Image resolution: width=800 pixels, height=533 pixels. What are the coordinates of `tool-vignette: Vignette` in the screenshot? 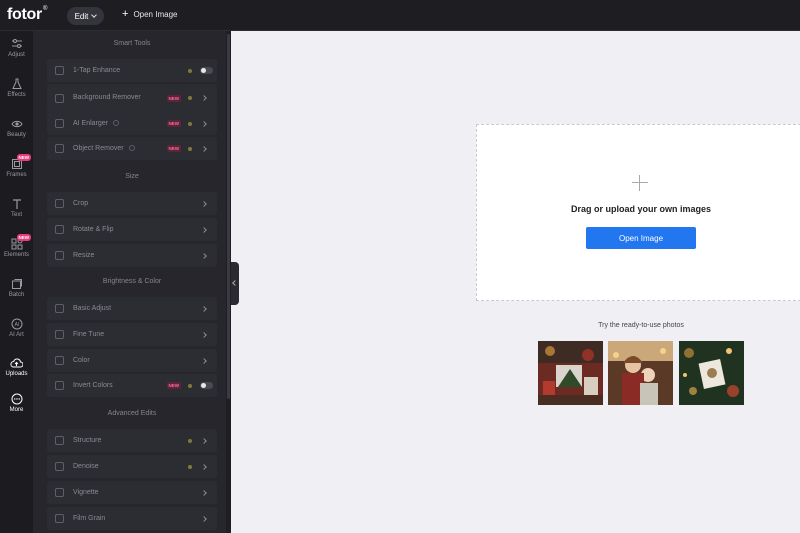 It's located at (132, 492).